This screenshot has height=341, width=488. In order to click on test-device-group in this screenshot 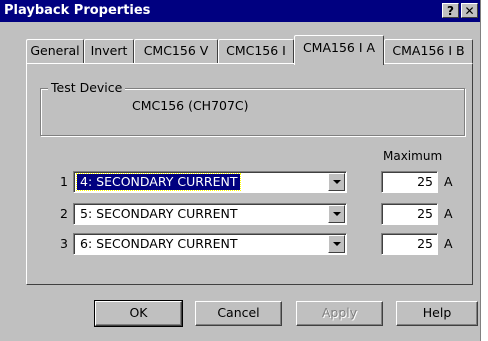, I will do `click(252, 112)`.